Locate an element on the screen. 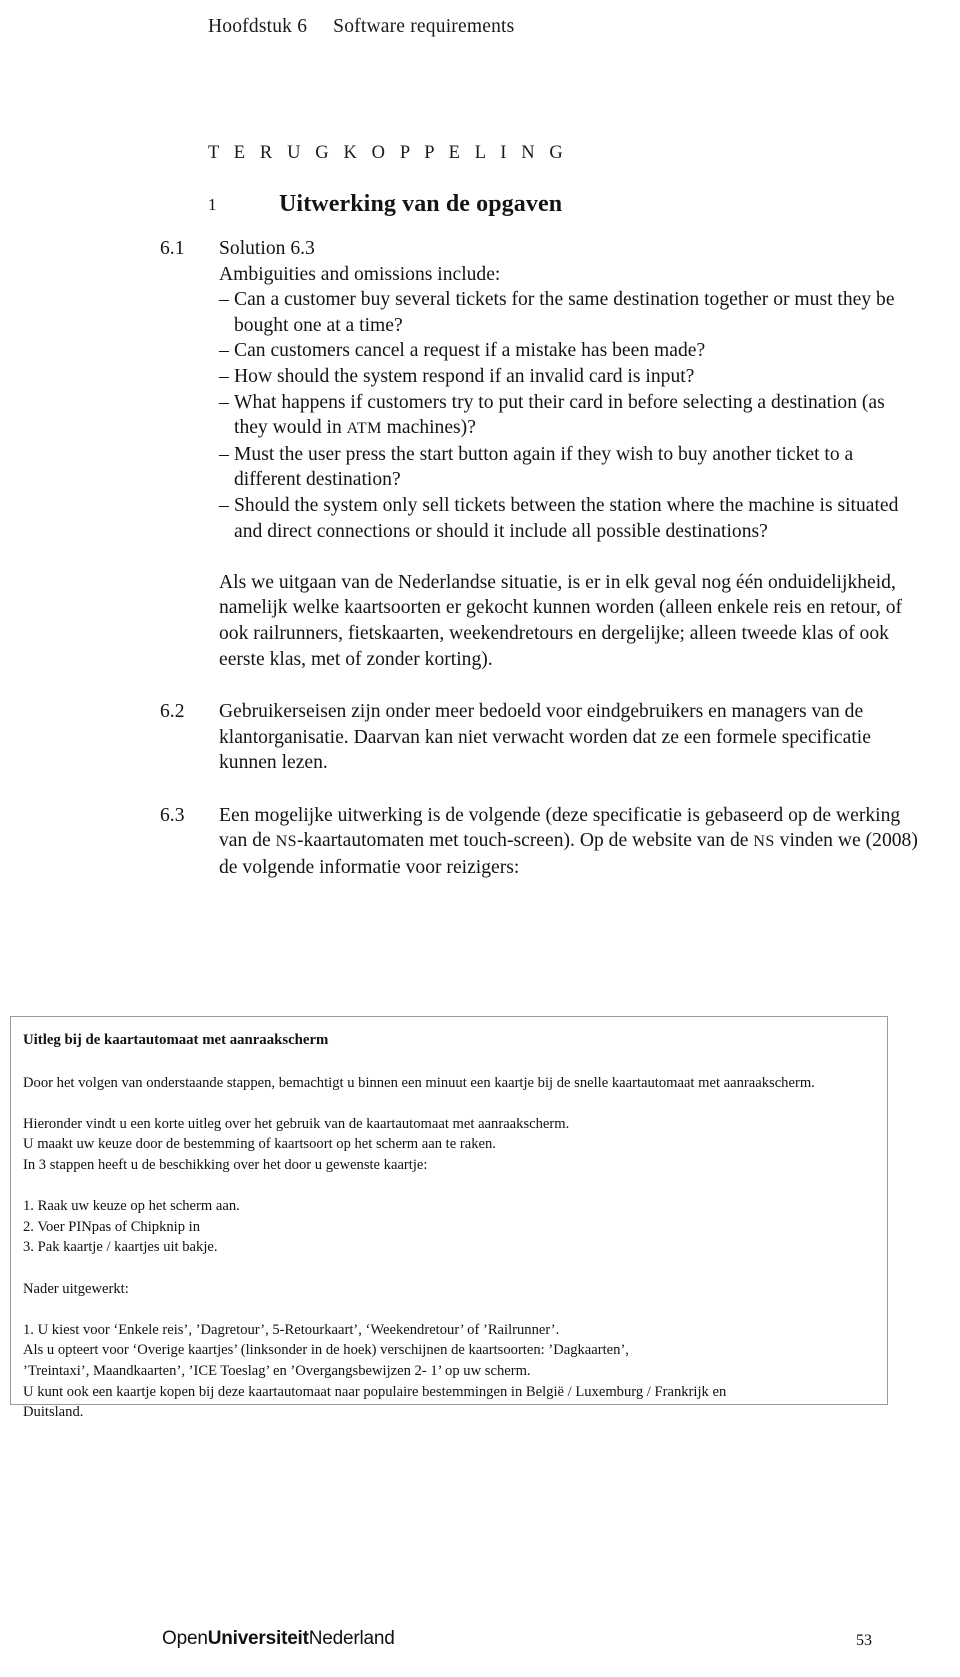  quotebox-detail-heading: Nader uitgewerkt: is located at coordinates (76, 1288).